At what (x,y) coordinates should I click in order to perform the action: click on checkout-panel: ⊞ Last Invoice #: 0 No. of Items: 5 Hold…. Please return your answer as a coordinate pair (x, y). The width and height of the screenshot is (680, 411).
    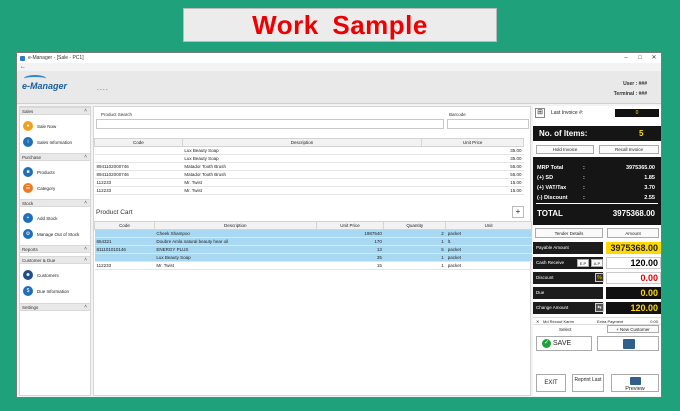
    Looking at the image, I should click on (597, 251).